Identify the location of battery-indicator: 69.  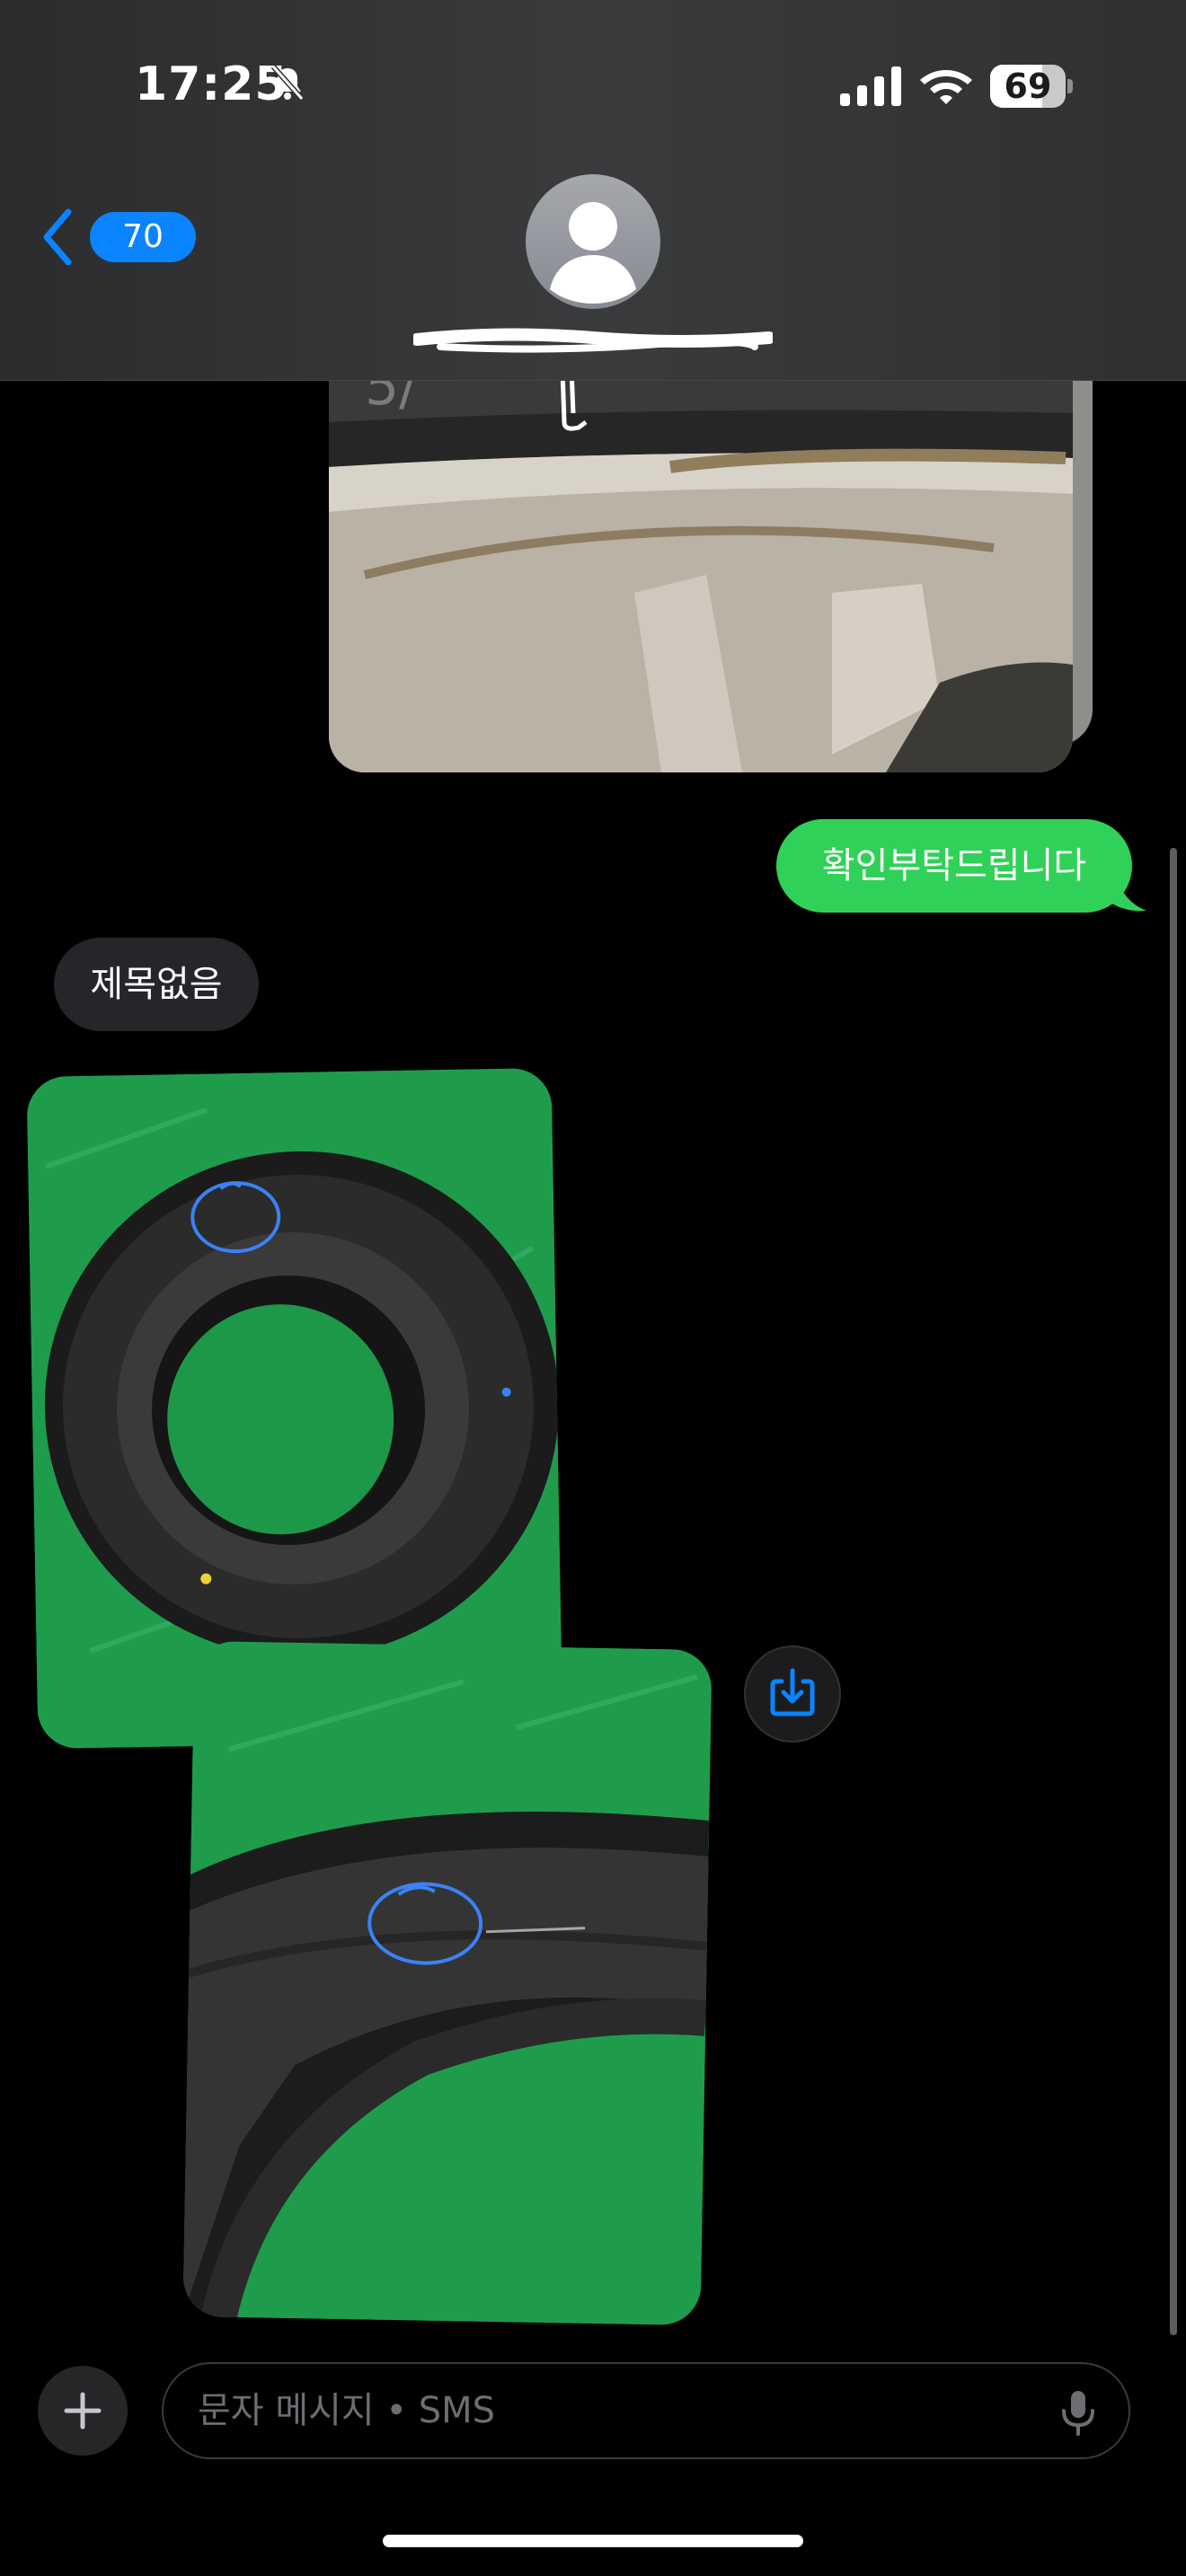
(1031, 86).